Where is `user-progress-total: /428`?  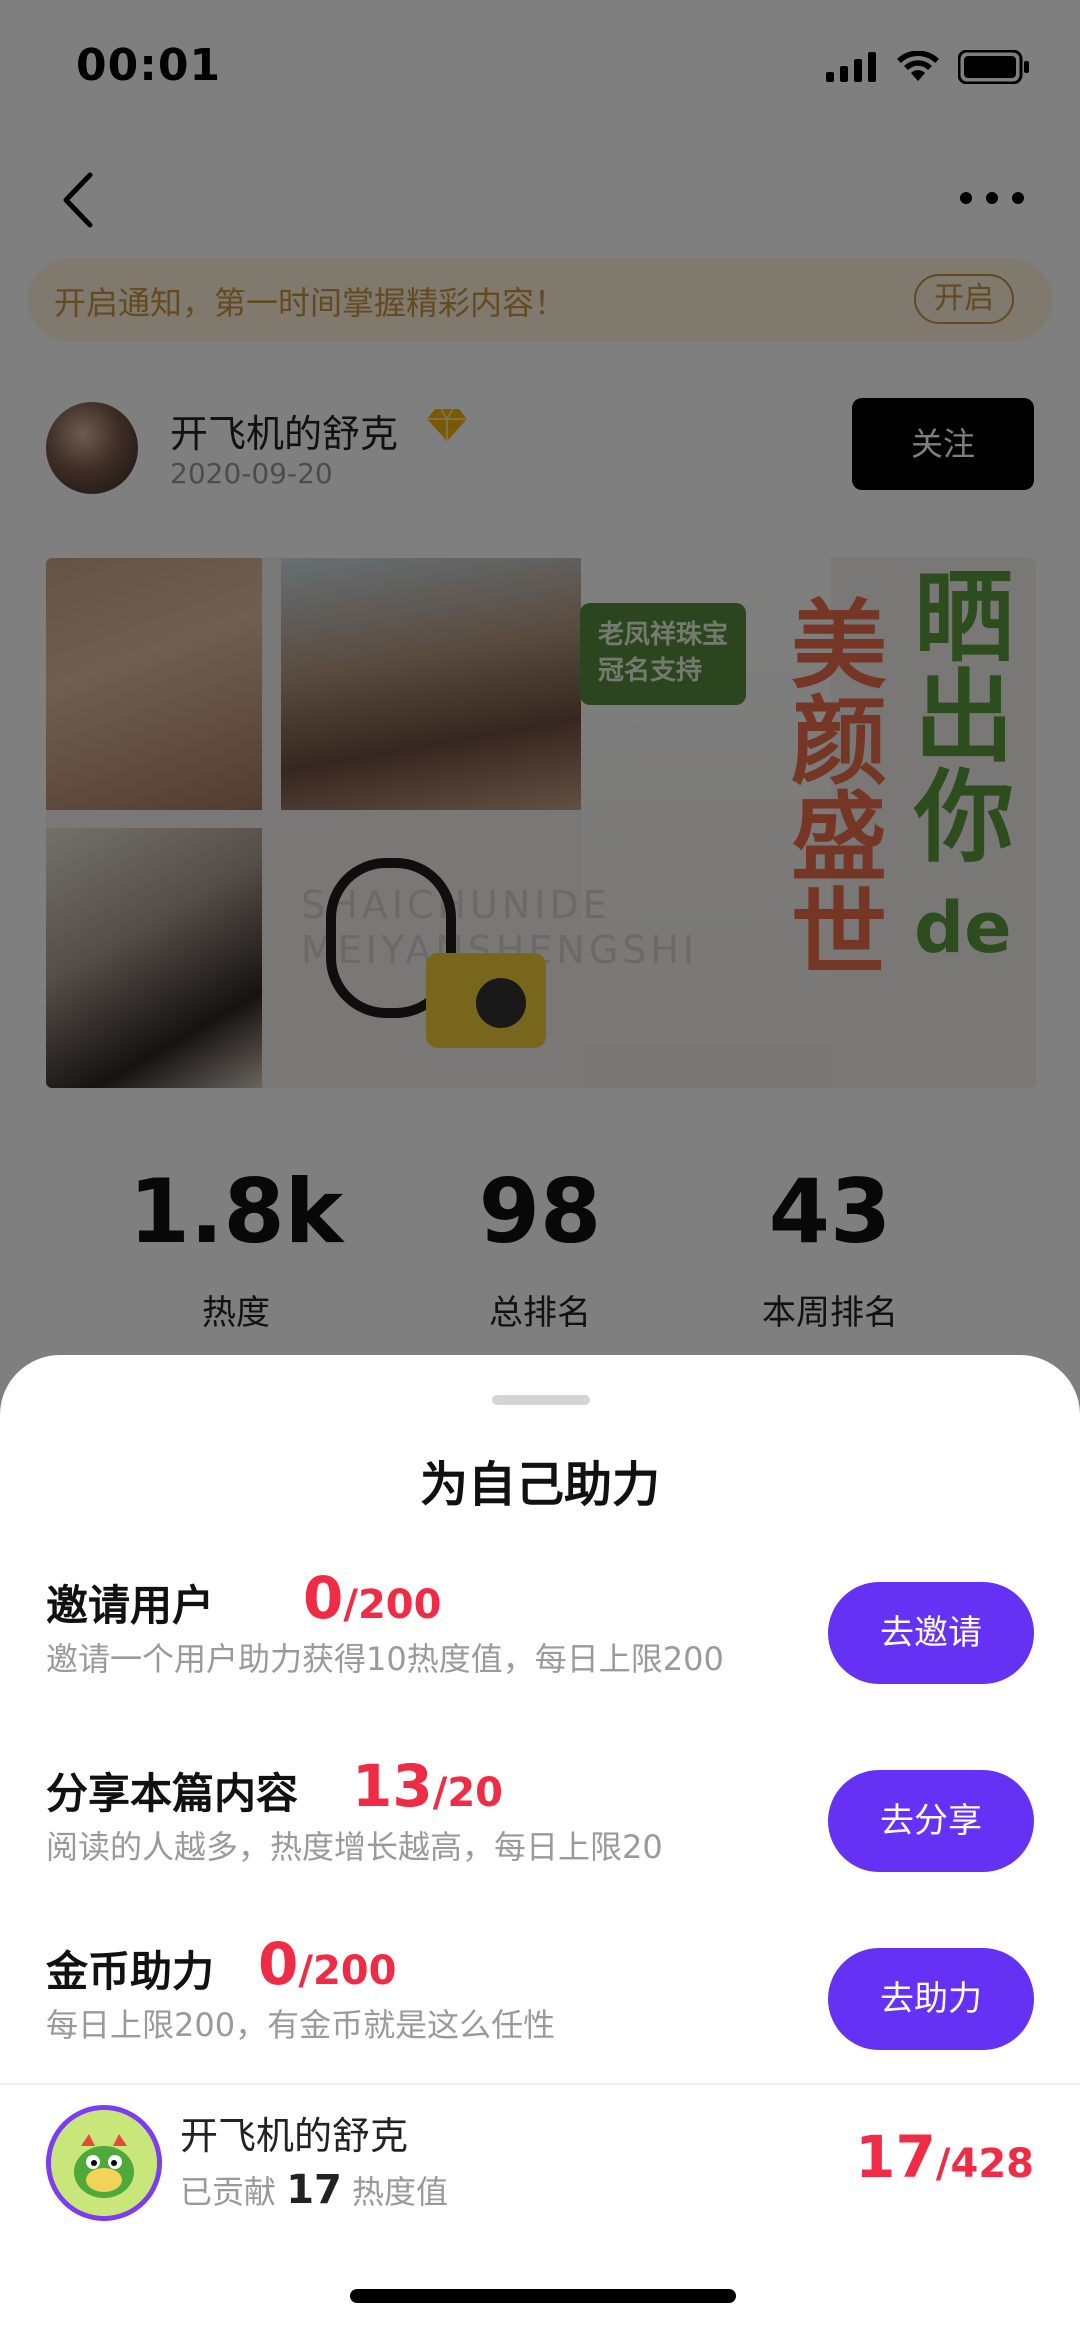
user-progress-total: /428 is located at coordinates (984, 2164).